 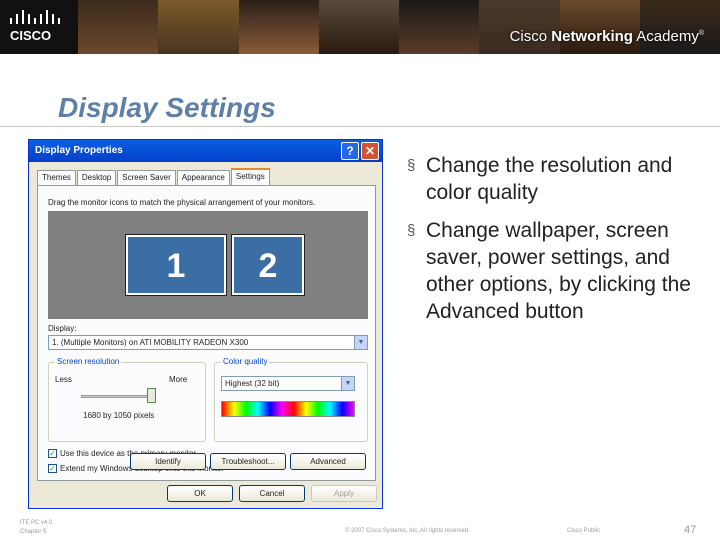 What do you see at coordinates (205, 151) in the screenshot?
I see `dialog-title: Display Properties` at bounding box center [205, 151].